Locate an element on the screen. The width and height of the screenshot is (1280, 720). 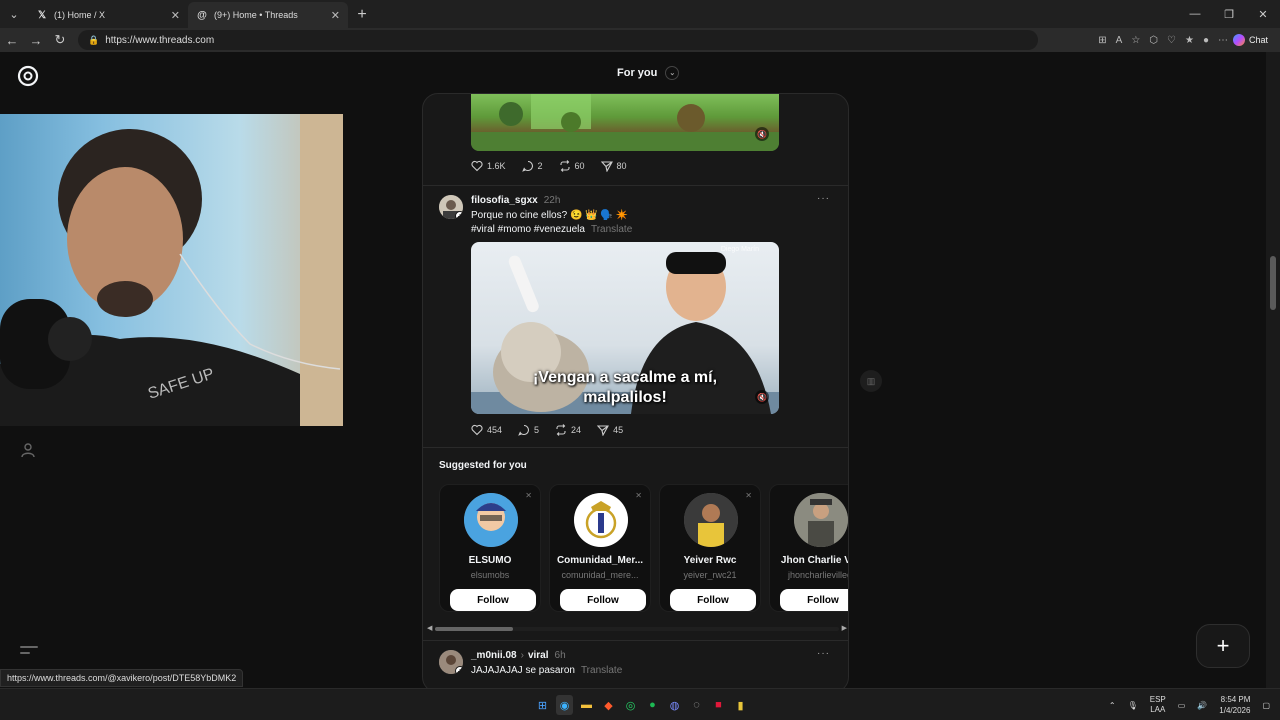
scroll-left-icon: ◀ is located at coordinates (429, 628).